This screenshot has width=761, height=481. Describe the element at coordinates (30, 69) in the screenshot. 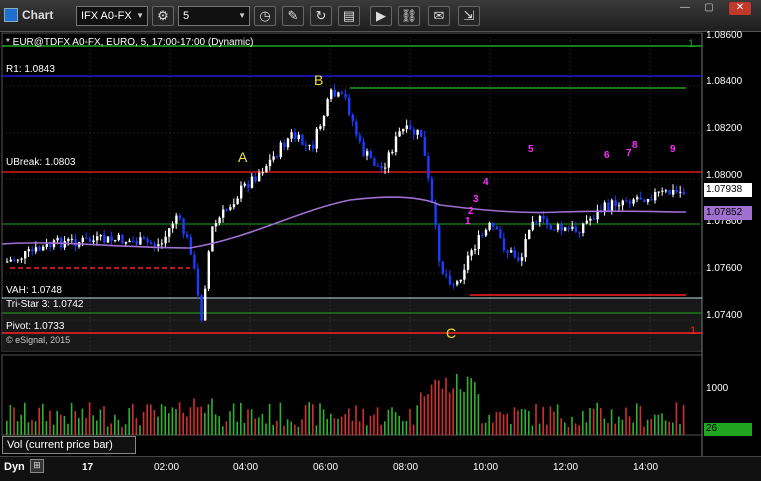

I see `r1-label: R1: 1.0843` at that location.